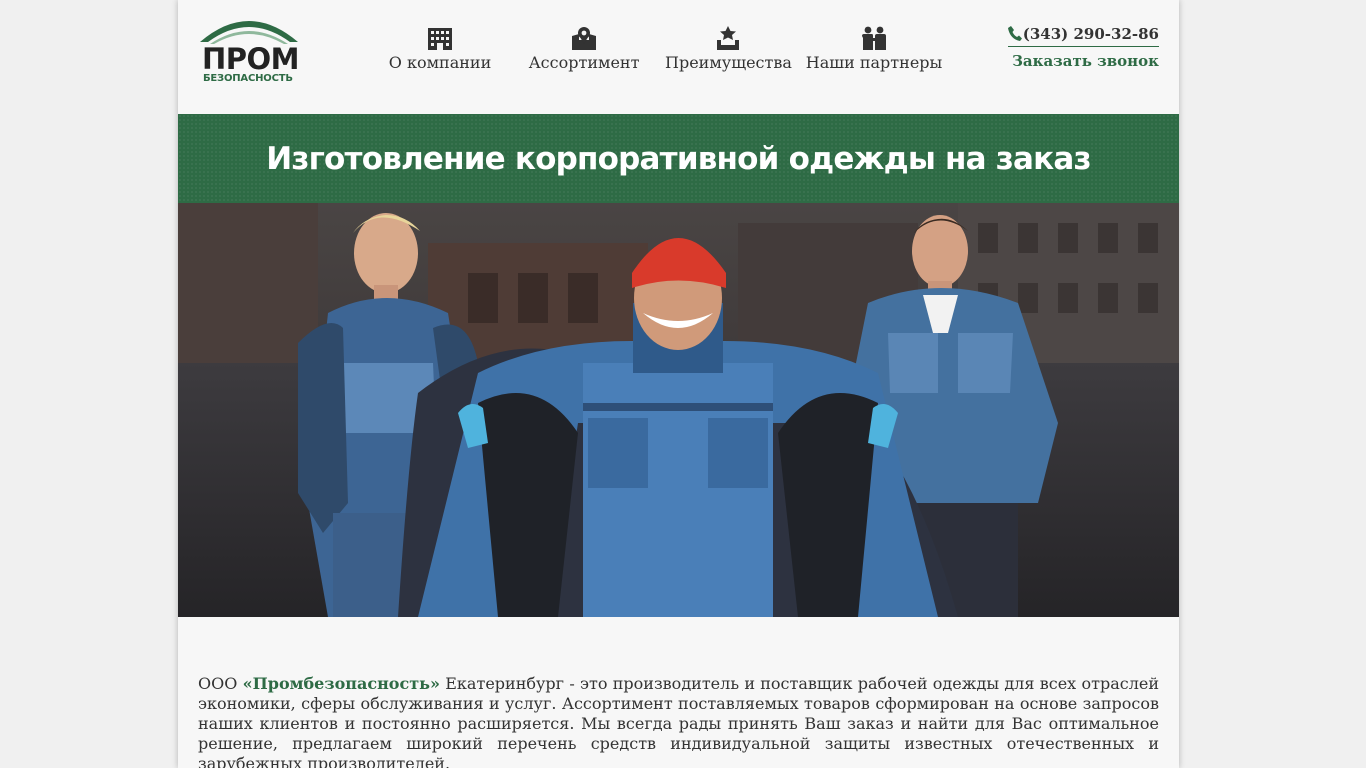 This screenshot has height=768, width=1366. I want to click on nav-item-assortment: Ассортимент, so click(584, 49).